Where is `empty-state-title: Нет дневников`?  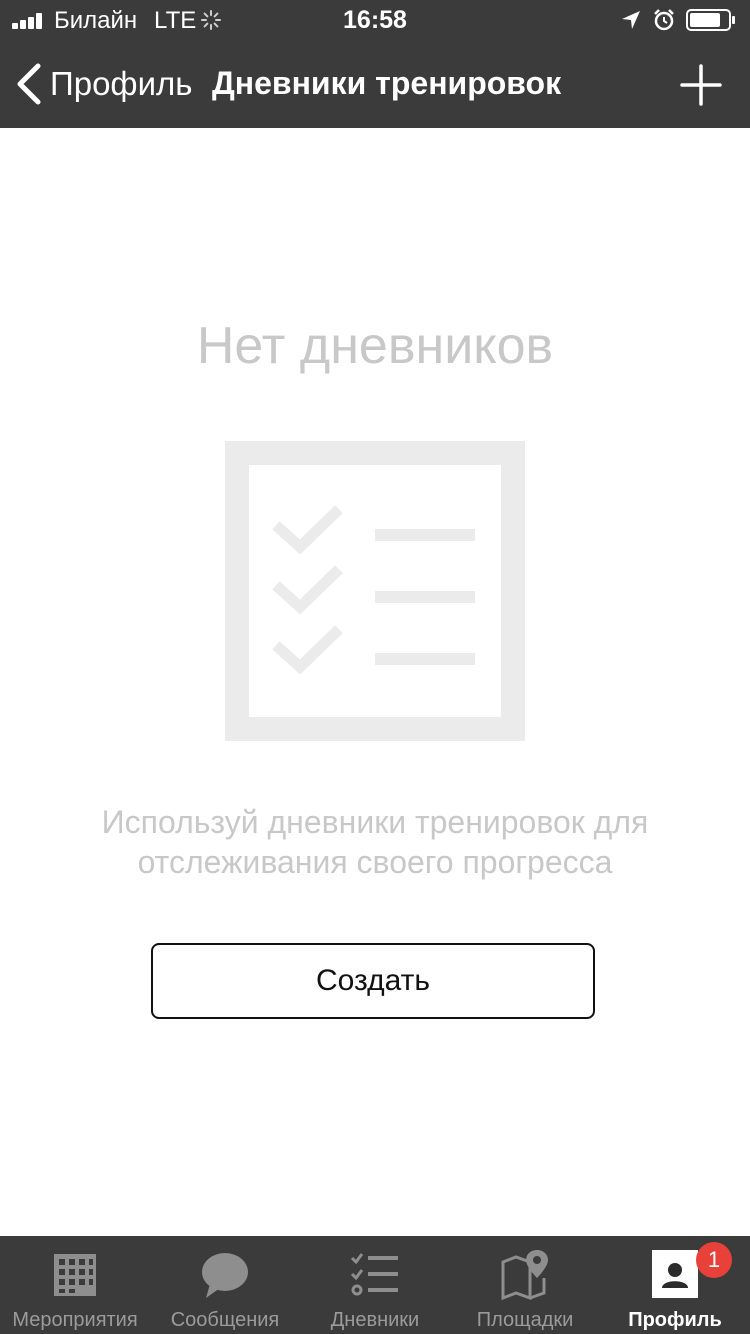
empty-state-title: Нет дневников is located at coordinates (375, 346).